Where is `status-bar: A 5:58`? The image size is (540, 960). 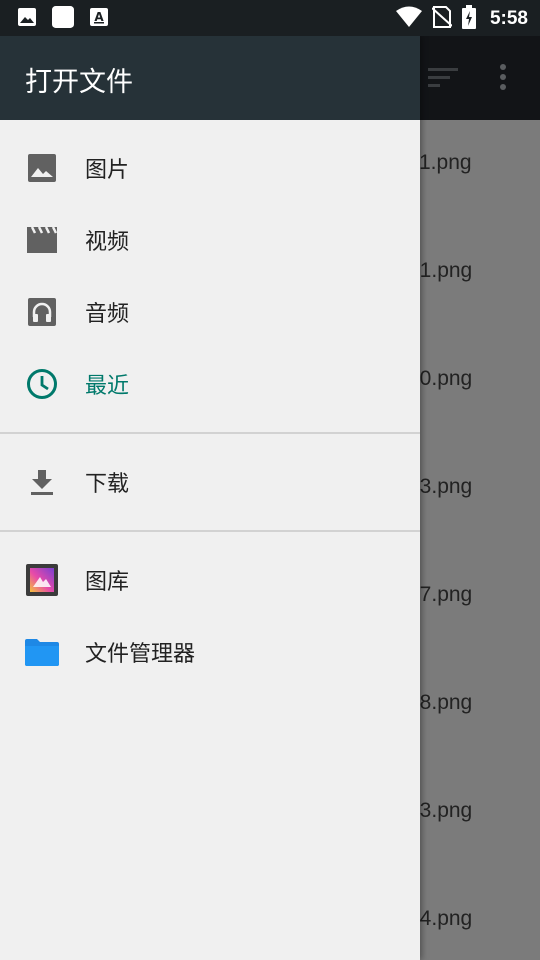 status-bar: A 5:58 is located at coordinates (270, 18).